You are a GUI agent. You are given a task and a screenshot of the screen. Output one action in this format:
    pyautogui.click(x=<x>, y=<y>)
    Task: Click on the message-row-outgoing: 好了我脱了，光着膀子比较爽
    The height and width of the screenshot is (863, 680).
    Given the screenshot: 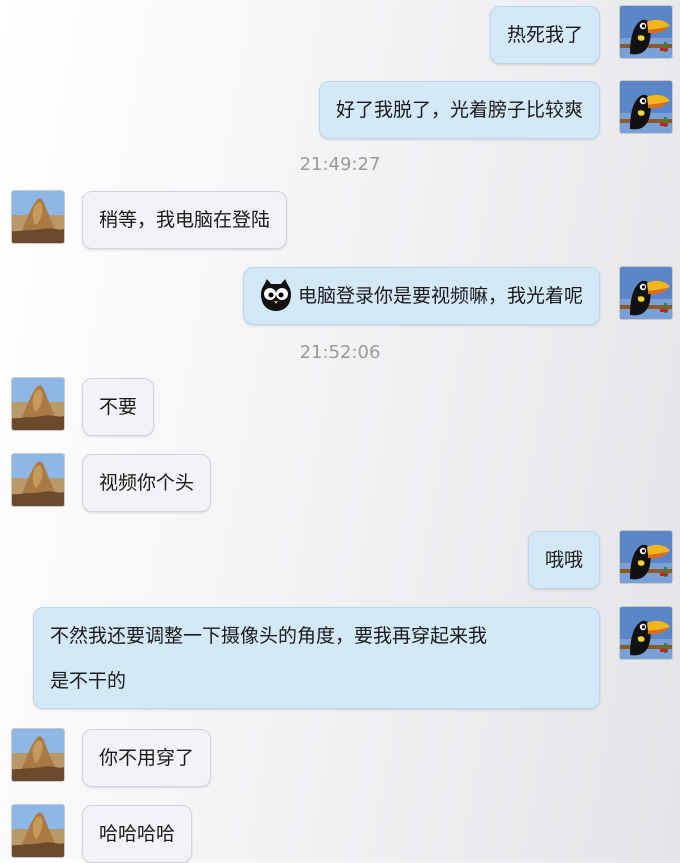 What is the action you would take?
    pyautogui.click(x=340, y=109)
    